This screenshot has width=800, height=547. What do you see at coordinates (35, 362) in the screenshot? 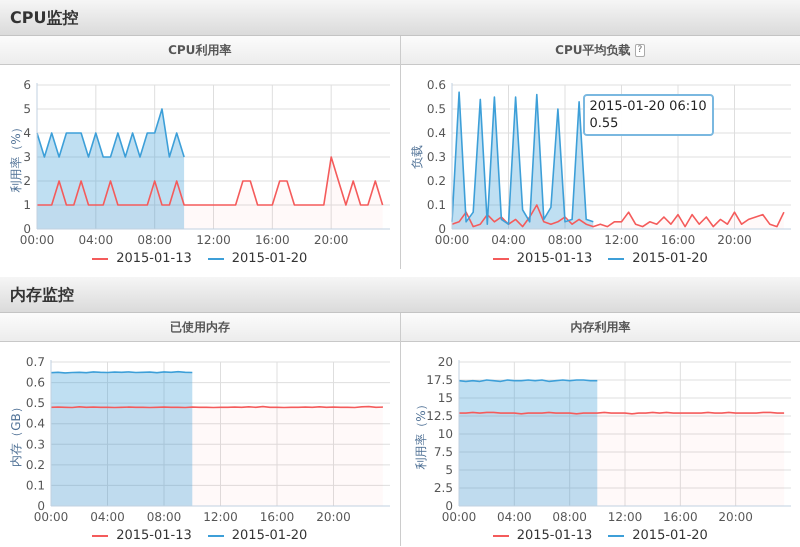
I see `y-tick-label: 0.7` at bounding box center [35, 362].